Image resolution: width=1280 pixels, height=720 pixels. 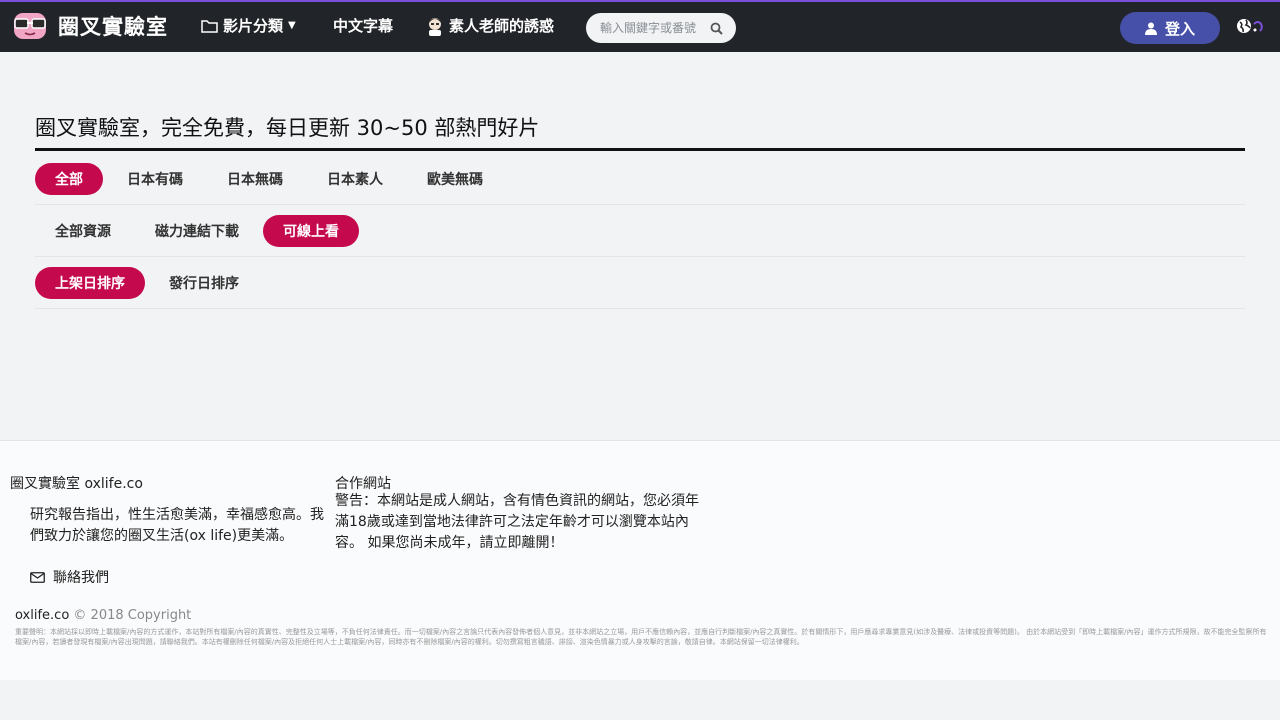 I want to click on site-logo: 圈叉實驗室, so click(x=89, y=26).